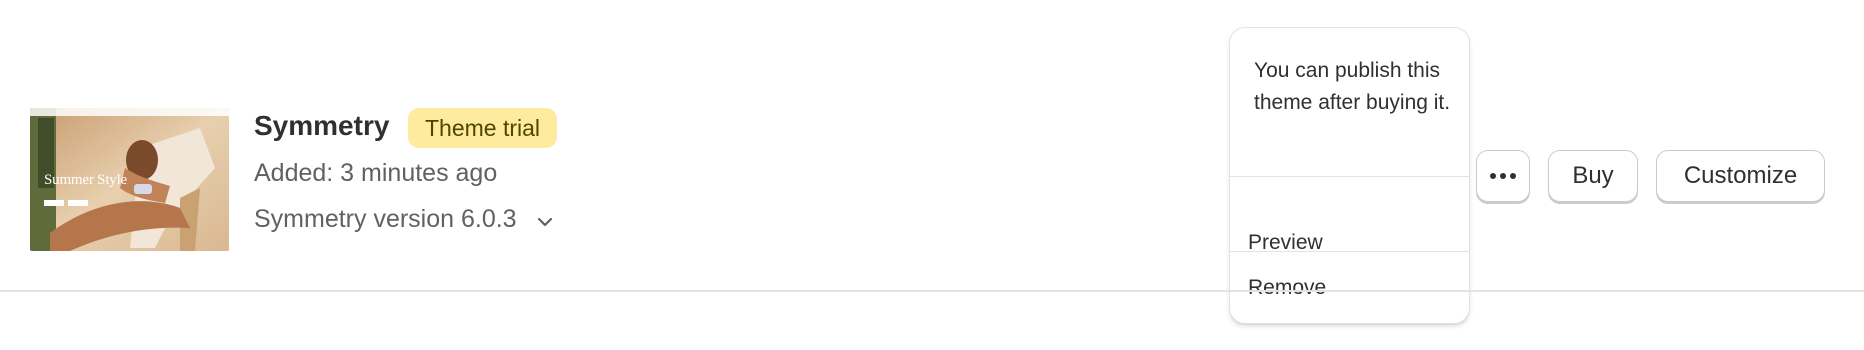 The height and width of the screenshot is (350, 1864). What do you see at coordinates (483, 128) in the screenshot?
I see `theme-trial-badge: Theme trial` at bounding box center [483, 128].